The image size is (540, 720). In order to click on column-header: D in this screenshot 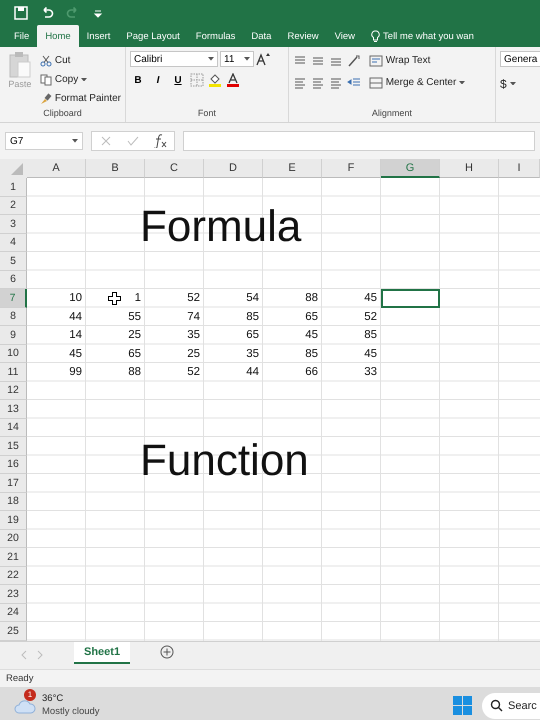, I will do `click(233, 168)`.